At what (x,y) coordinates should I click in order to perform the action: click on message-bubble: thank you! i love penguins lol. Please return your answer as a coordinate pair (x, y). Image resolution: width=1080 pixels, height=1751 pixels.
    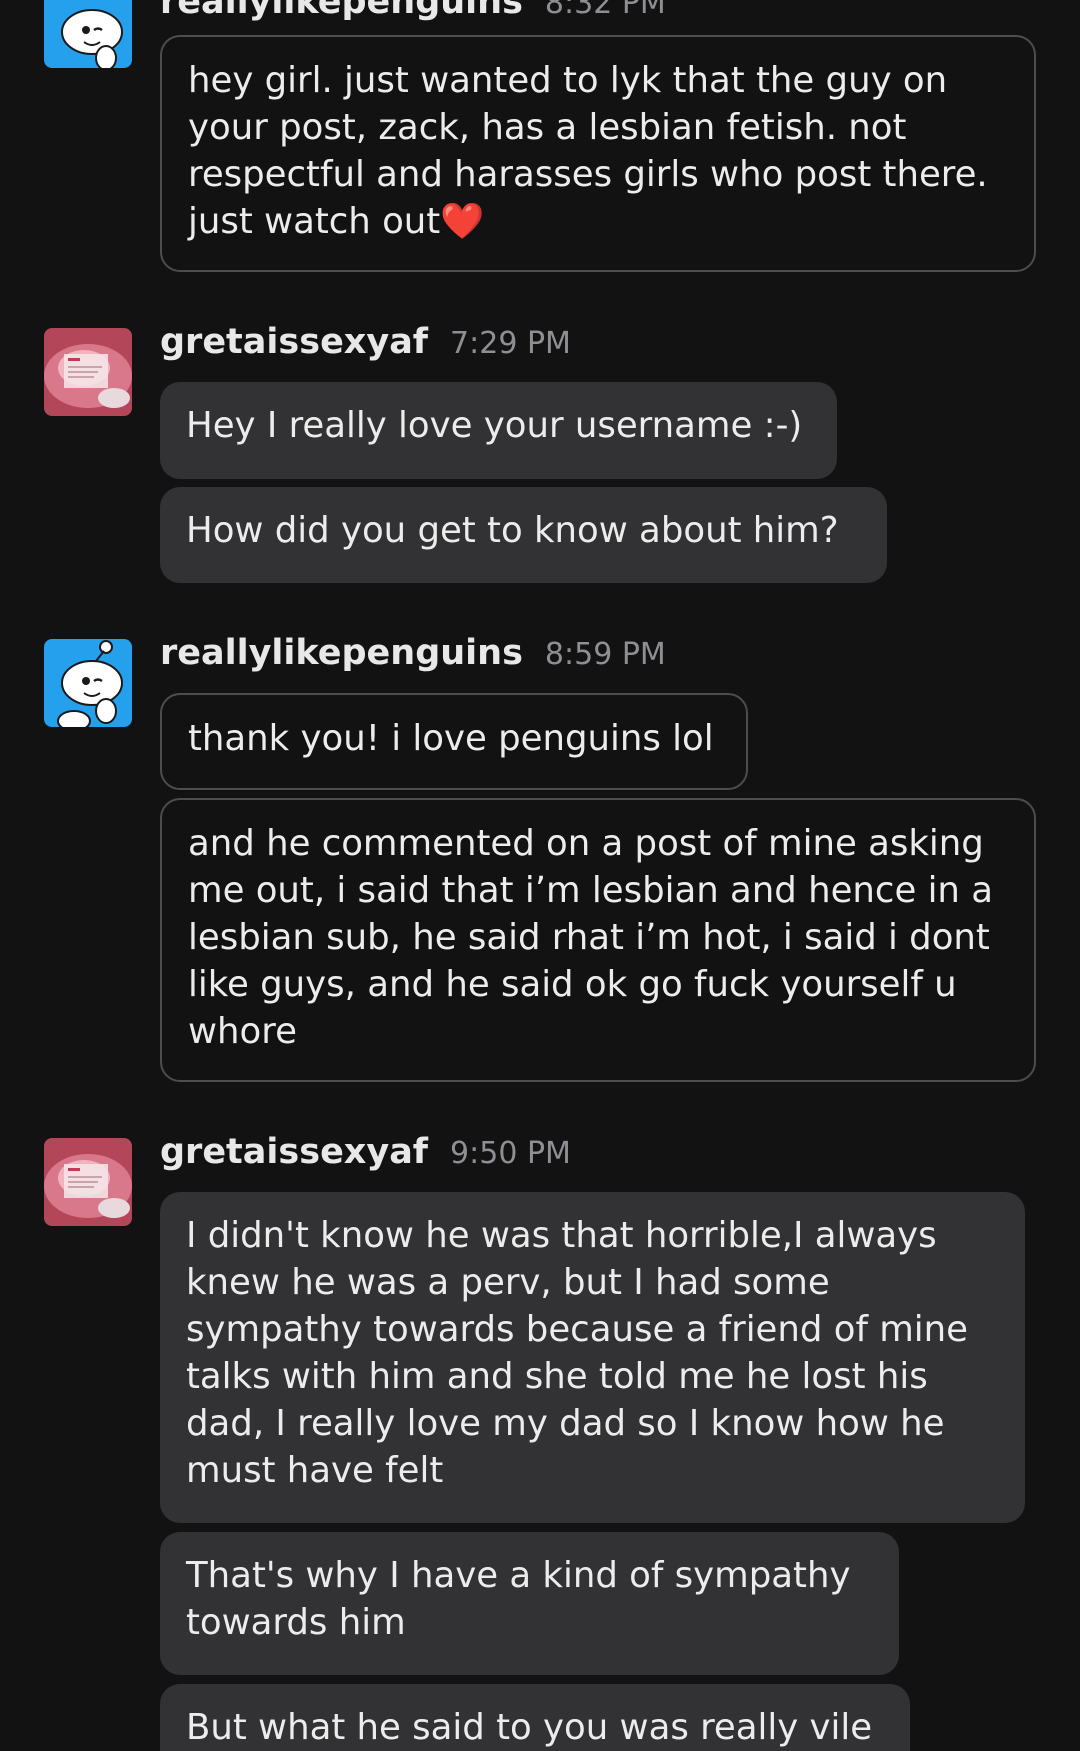
    Looking at the image, I should click on (454, 741).